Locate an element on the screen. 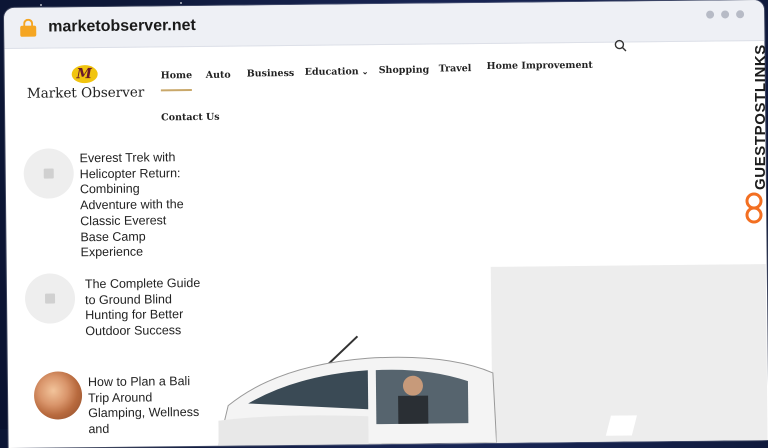  site-logo: M Market Observer is located at coordinates (85, 83).